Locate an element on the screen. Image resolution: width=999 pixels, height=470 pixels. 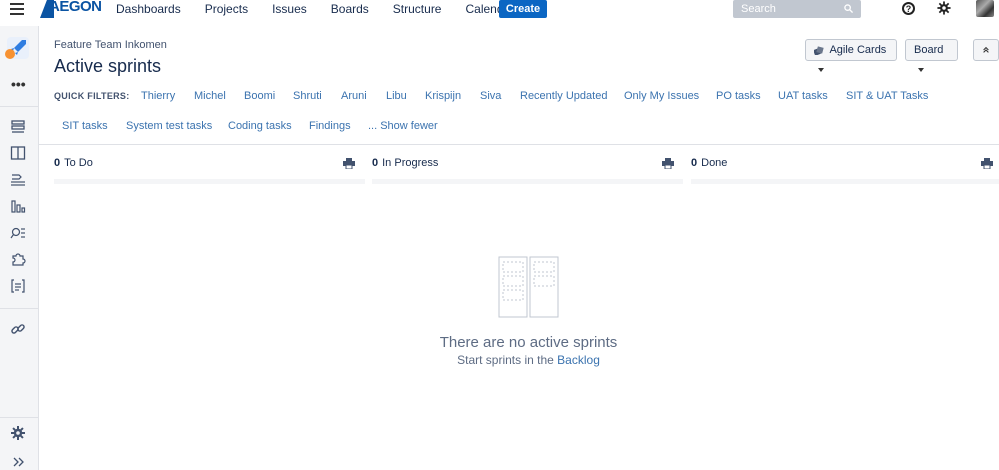
page-title: Active sprints is located at coordinates (108, 66).